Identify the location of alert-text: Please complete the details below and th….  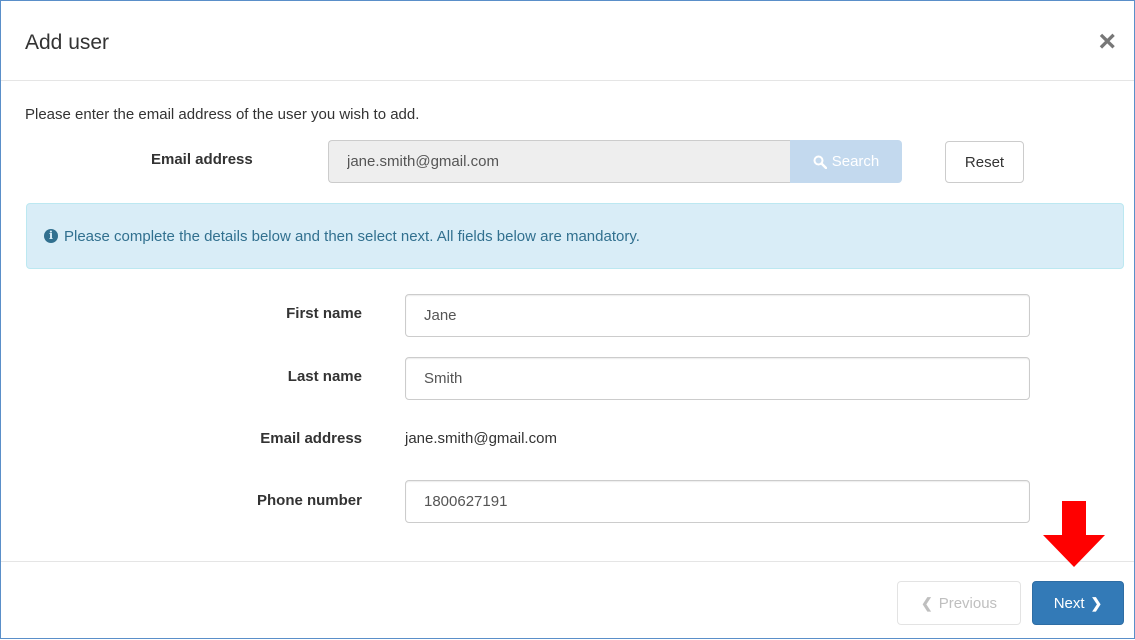
(352, 236).